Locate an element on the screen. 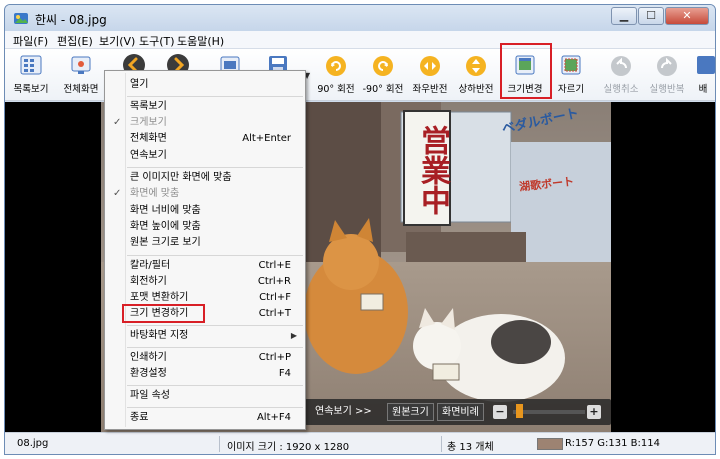  cm-item-file-properties: 파일 속성 is located at coordinates (205, 395).